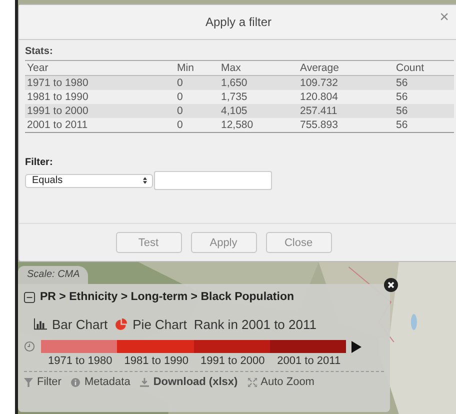  What do you see at coordinates (100, 97) in the screenshot?
I see `table-cell: 1981 to 1990` at bounding box center [100, 97].